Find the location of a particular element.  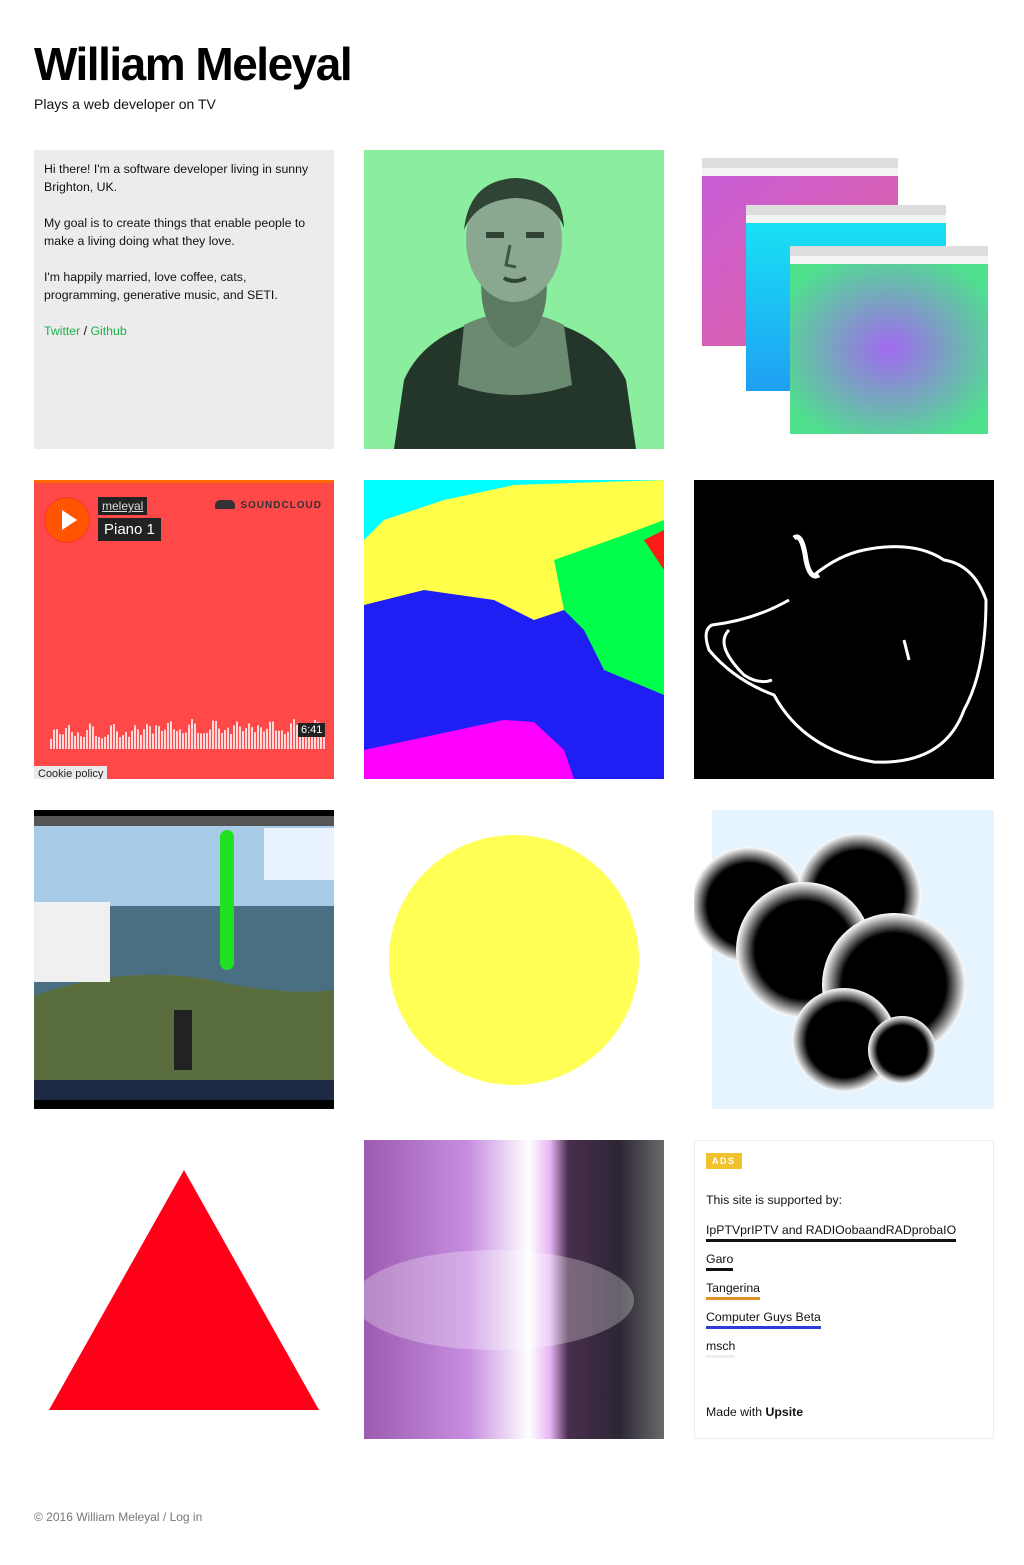

browser-windows-screenshot is located at coordinates (844, 299).